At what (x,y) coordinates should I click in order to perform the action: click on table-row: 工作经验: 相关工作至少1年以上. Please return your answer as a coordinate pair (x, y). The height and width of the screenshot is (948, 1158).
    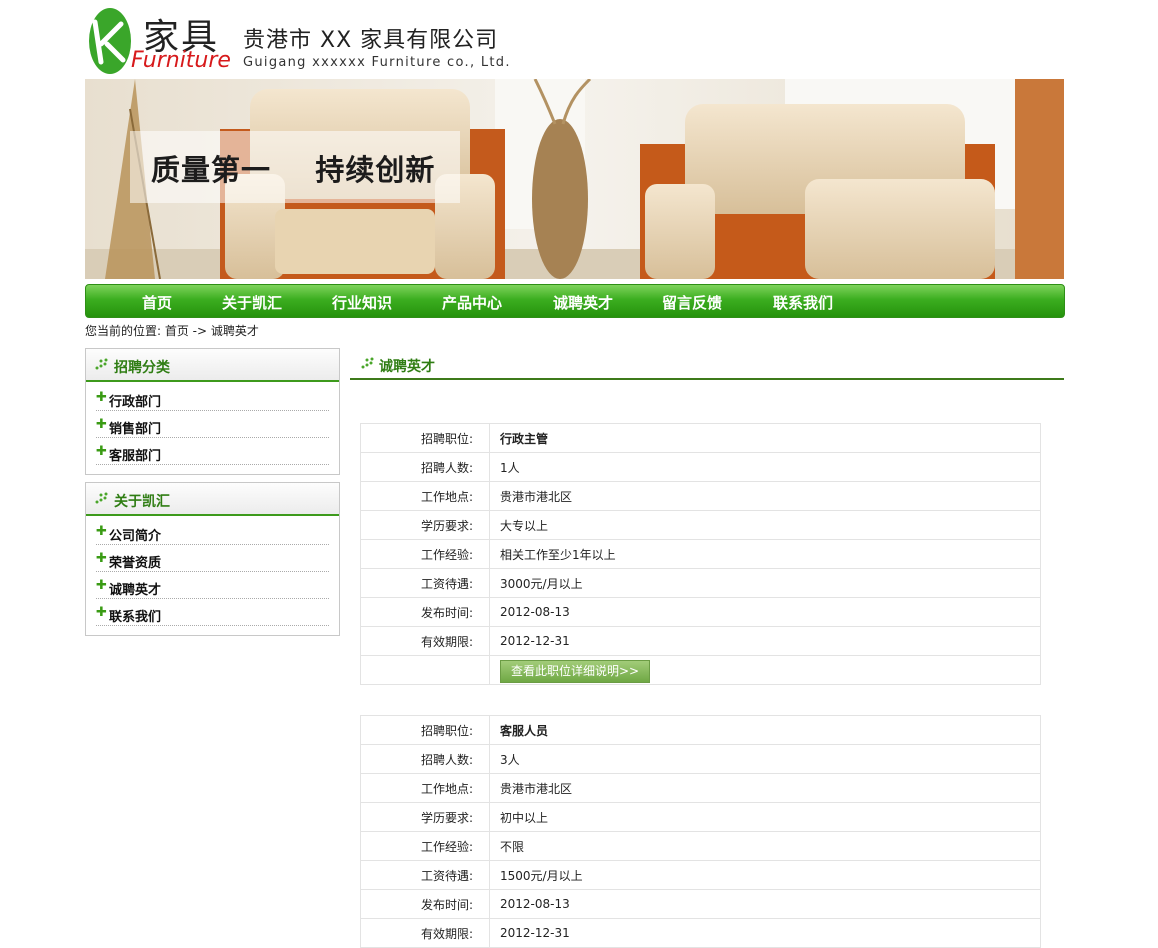
    Looking at the image, I should click on (700, 554).